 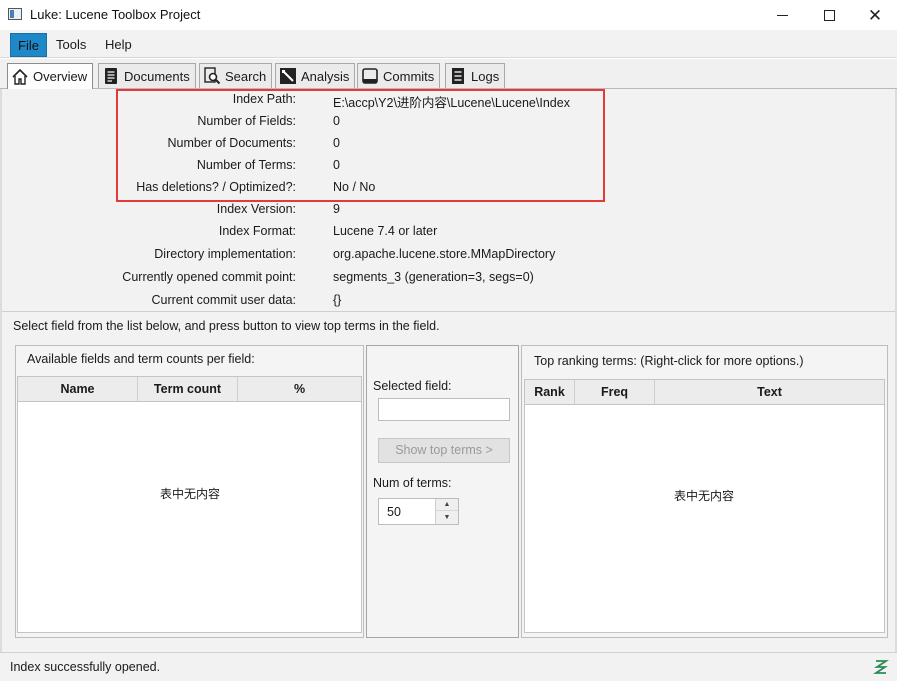 I want to click on number-of-documents-value: 0, so click(x=336, y=143).